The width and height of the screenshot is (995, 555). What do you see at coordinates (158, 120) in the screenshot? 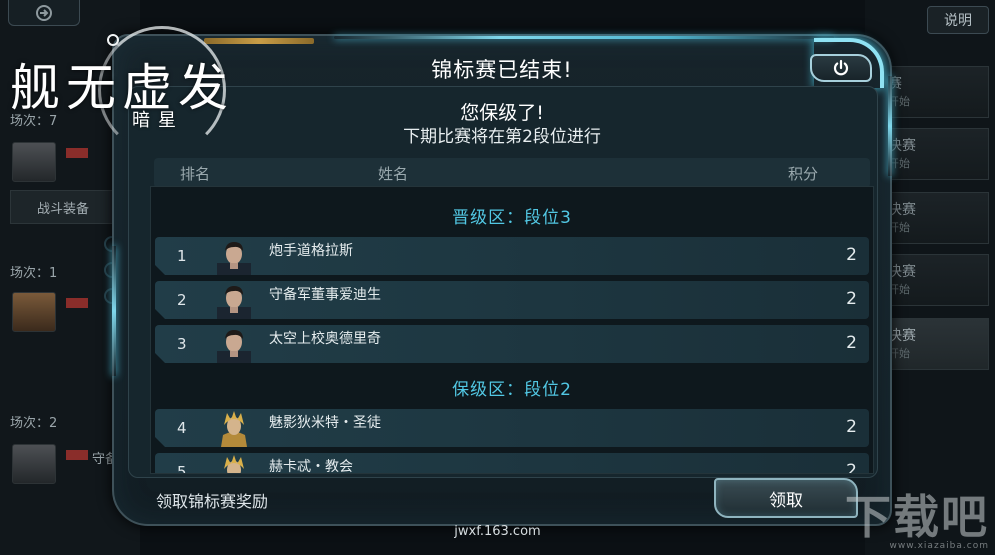
I see `logo-sub-text: 暗星` at bounding box center [158, 120].